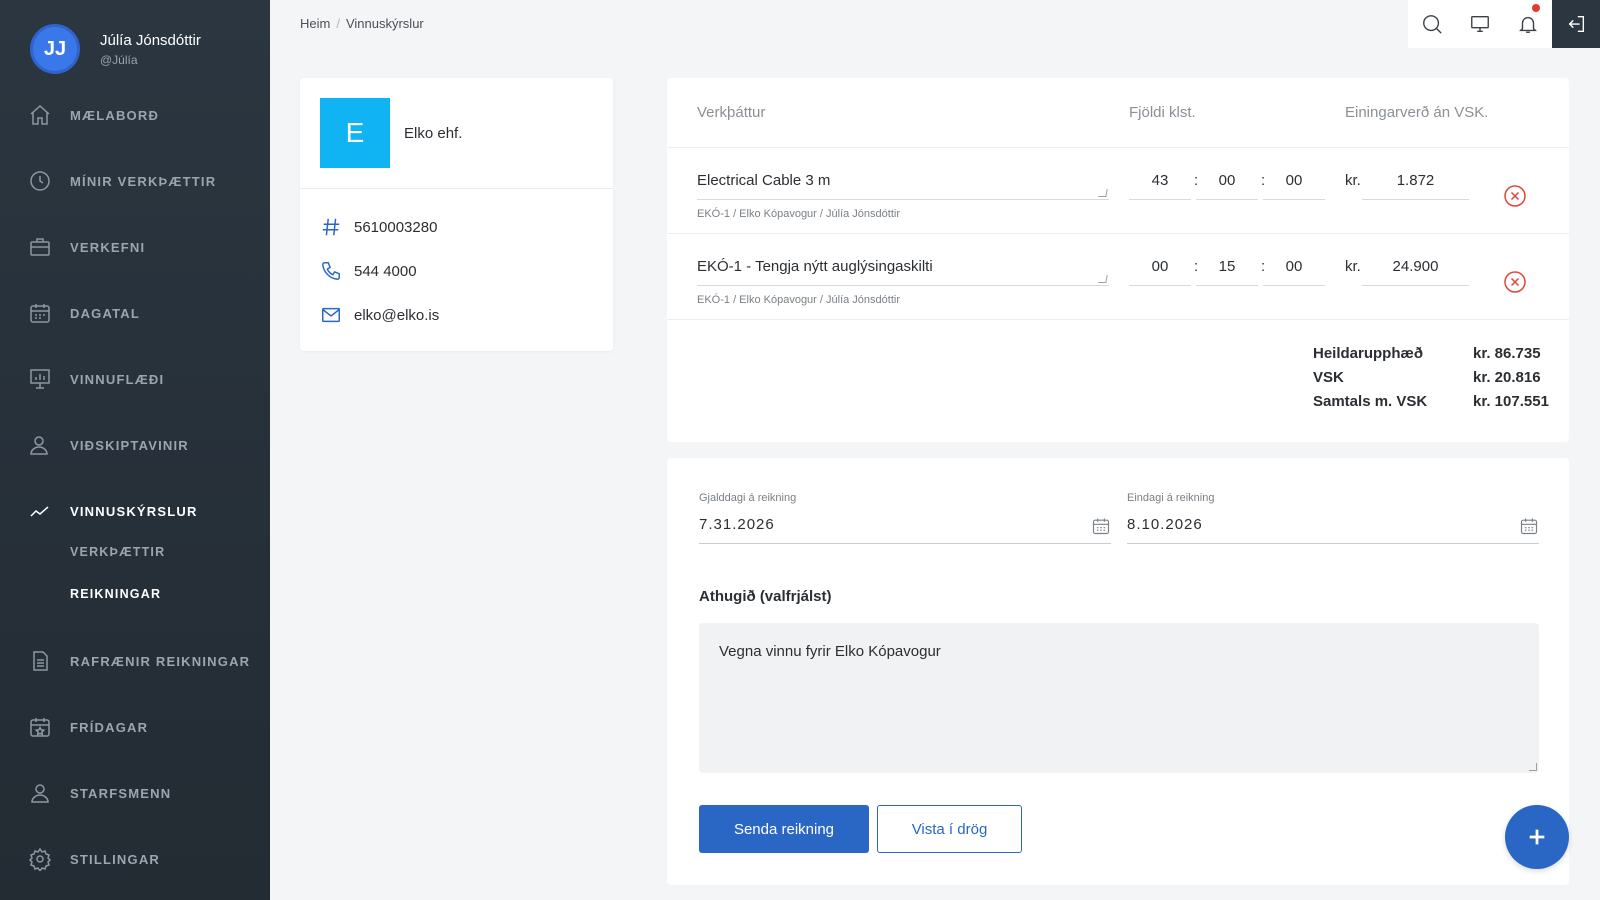 The width and height of the screenshot is (1600, 900). I want to click on sidebar-item-work-reports: VINNUSKÝRSLUR, so click(135, 511).